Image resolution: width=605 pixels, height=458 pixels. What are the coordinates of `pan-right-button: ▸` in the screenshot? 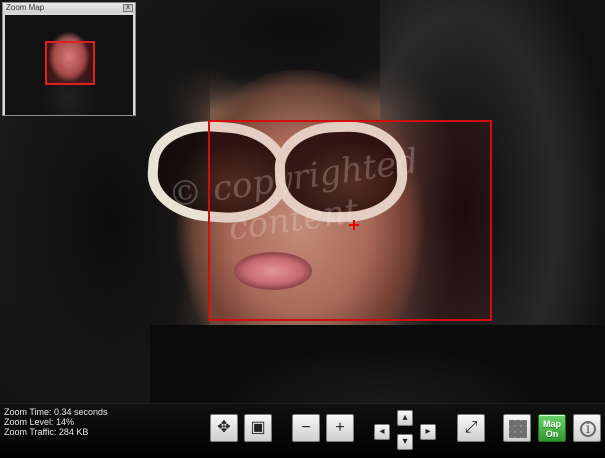 It's located at (428, 432).